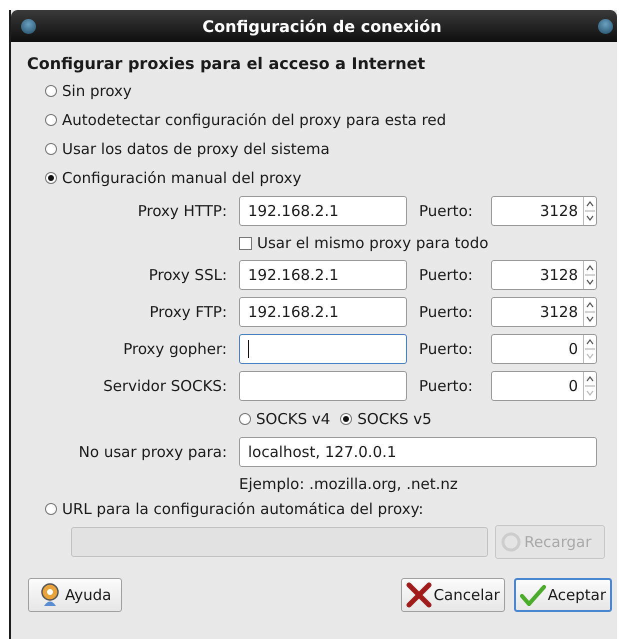 The width and height of the screenshot is (619, 639). What do you see at coordinates (563, 595) in the screenshot?
I see `accept-button: Aceptar` at bounding box center [563, 595].